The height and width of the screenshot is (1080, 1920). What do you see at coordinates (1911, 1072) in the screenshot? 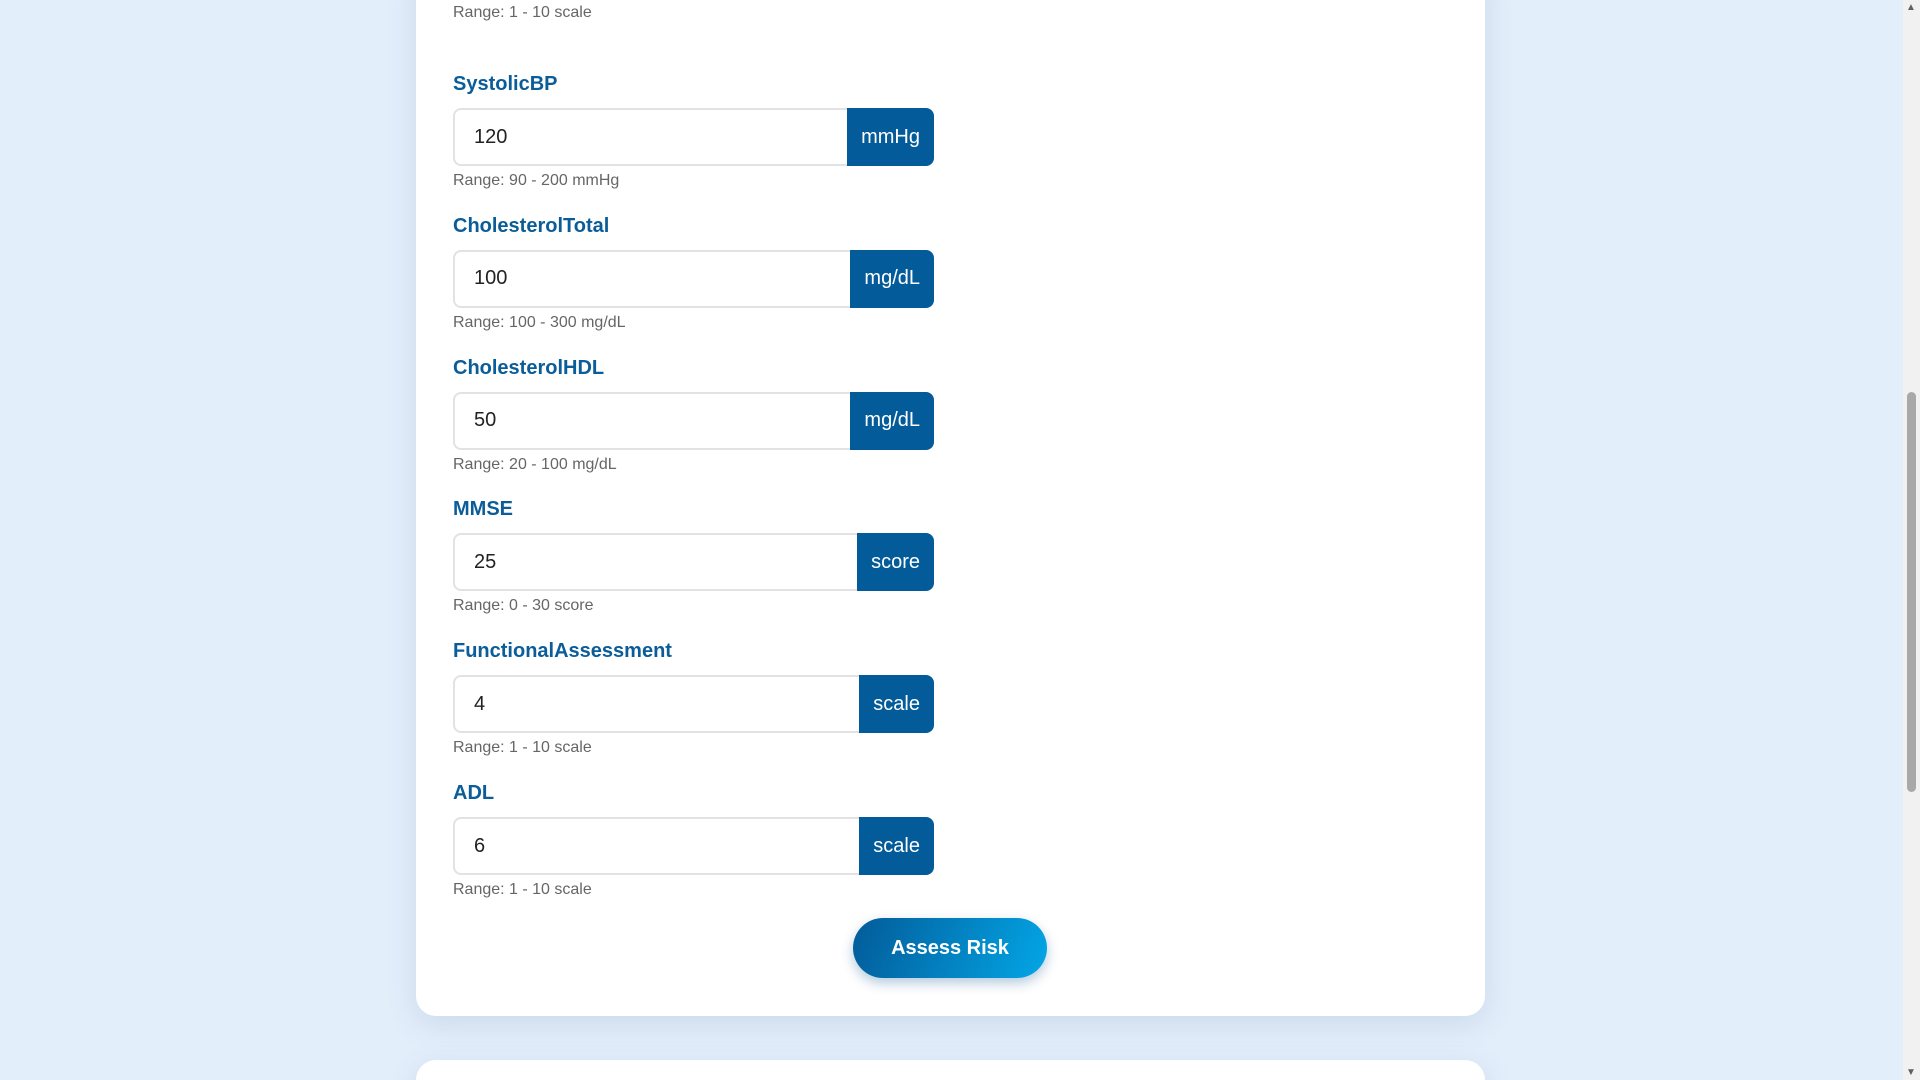
I see `scroll-down-icon: ▼` at bounding box center [1911, 1072].